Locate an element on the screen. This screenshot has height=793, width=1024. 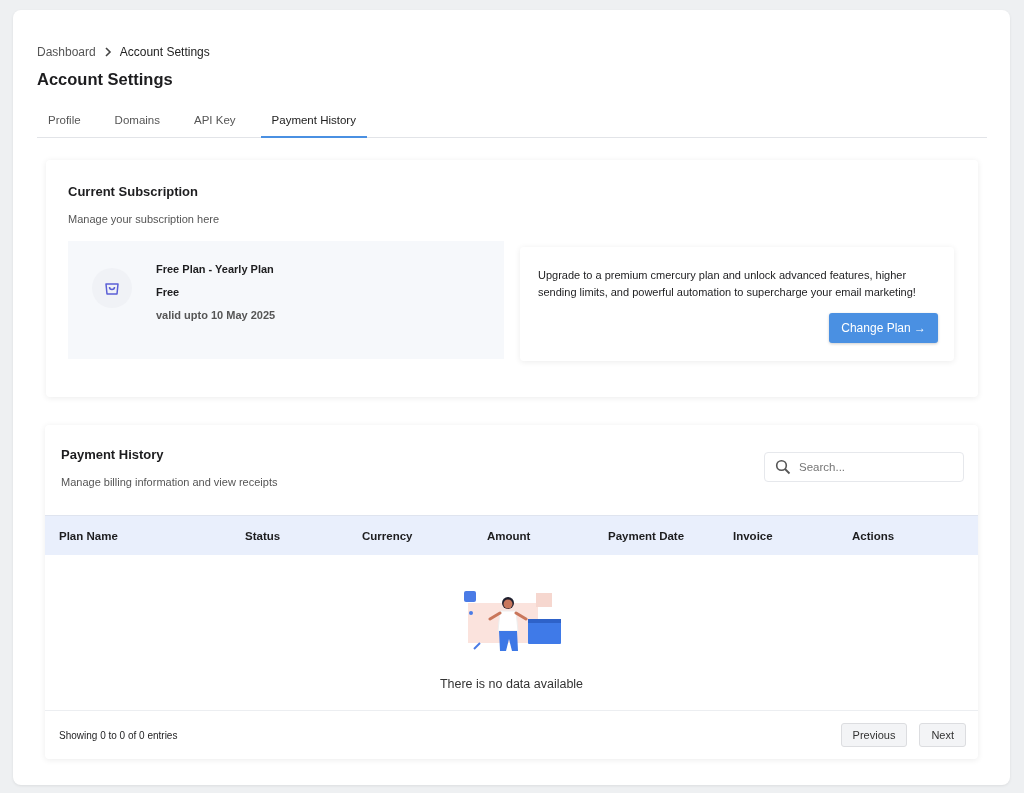
column-header: Invoice is located at coordinates (753, 535).